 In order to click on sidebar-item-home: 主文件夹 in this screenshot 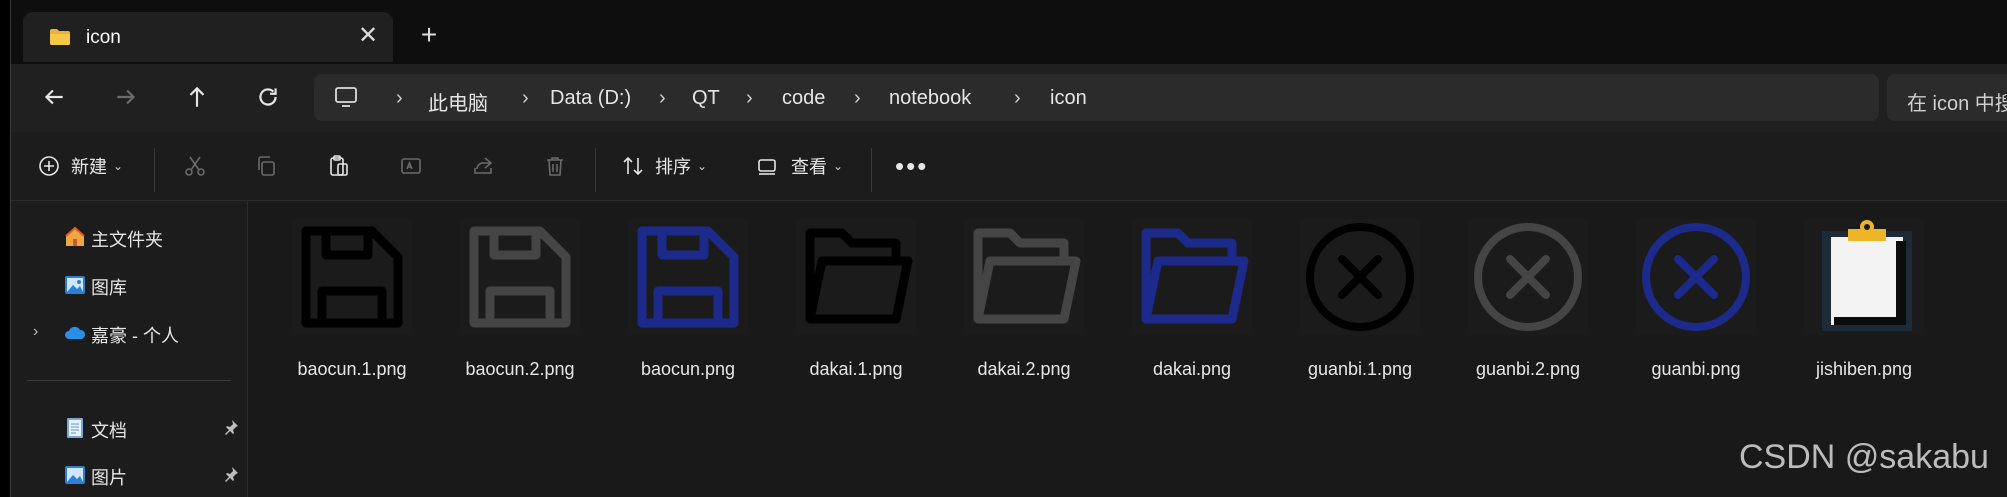, I will do `click(129, 237)`.